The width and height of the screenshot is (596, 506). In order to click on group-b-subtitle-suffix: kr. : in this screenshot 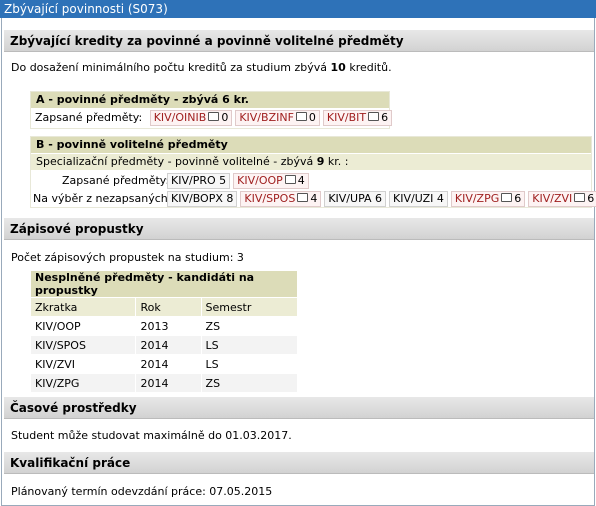, I will do `click(336, 161)`.